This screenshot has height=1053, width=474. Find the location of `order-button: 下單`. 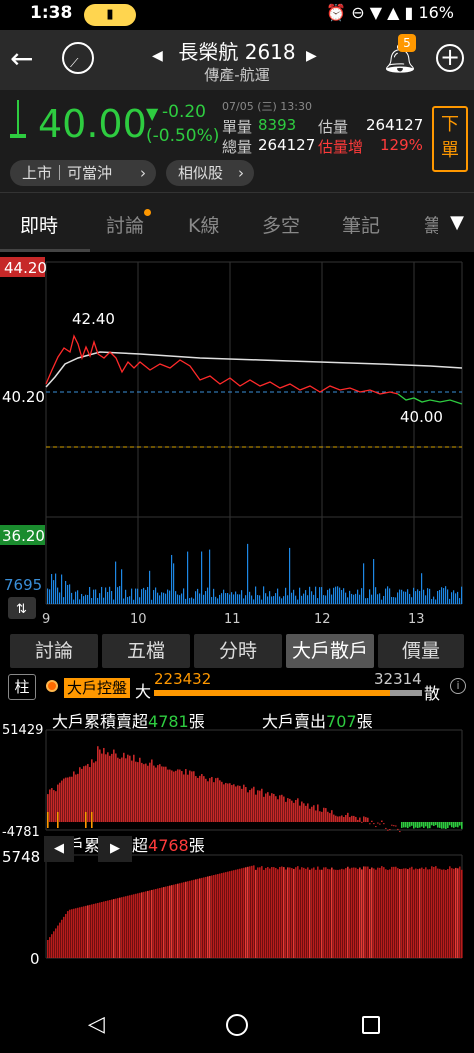

order-button: 下單 is located at coordinates (450, 139).